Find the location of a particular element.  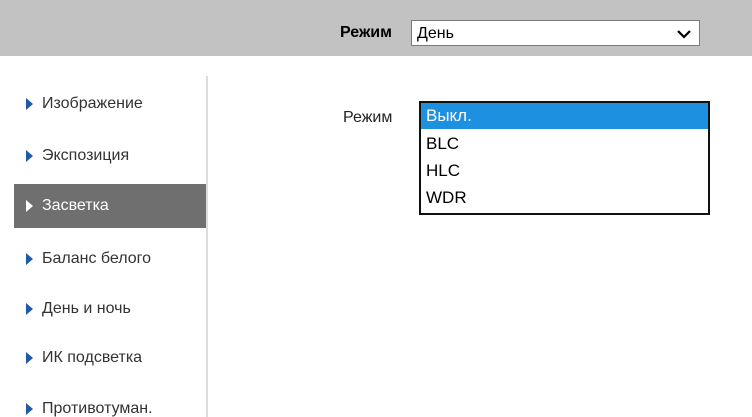

dropdown-option-off: Выкл. is located at coordinates (564, 116).